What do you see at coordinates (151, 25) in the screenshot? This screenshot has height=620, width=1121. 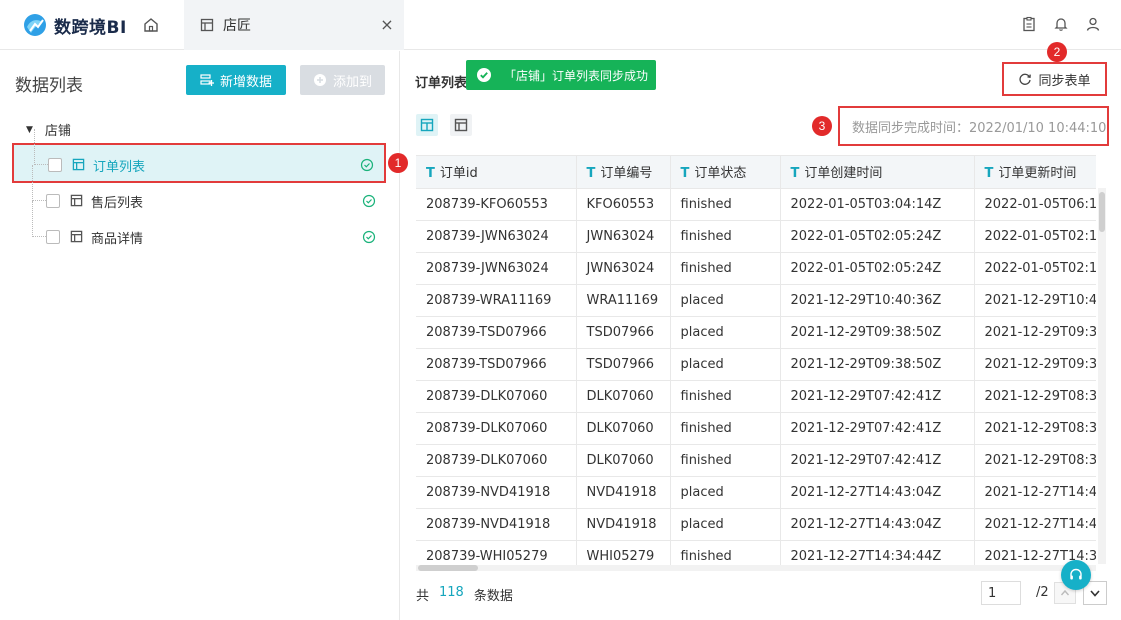 I see `home-icon` at bounding box center [151, 25].